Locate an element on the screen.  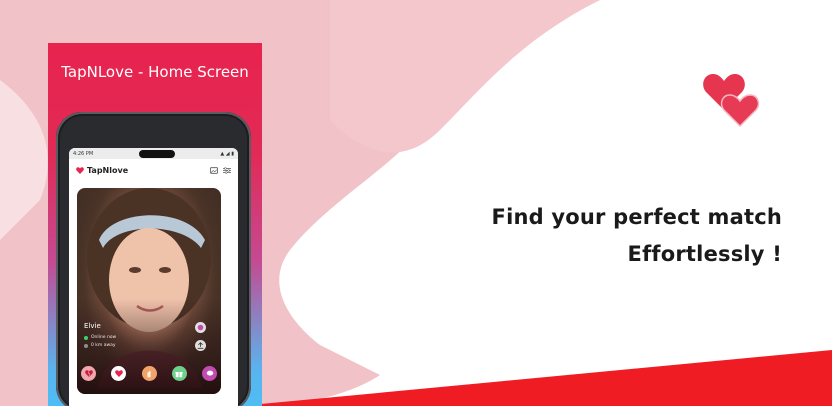
status-bar: 4:26 PM ▲ ◢ ▮ is located at coordinates (153, 153).